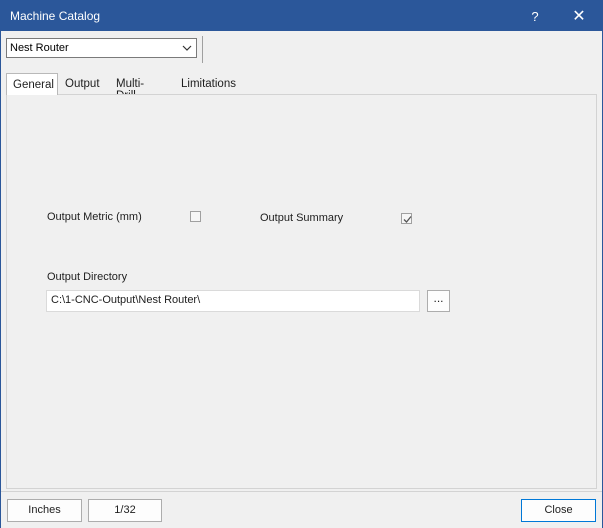 The image size is (603, 528). I want to click on output-summary-checkbox, so click(406, 218).